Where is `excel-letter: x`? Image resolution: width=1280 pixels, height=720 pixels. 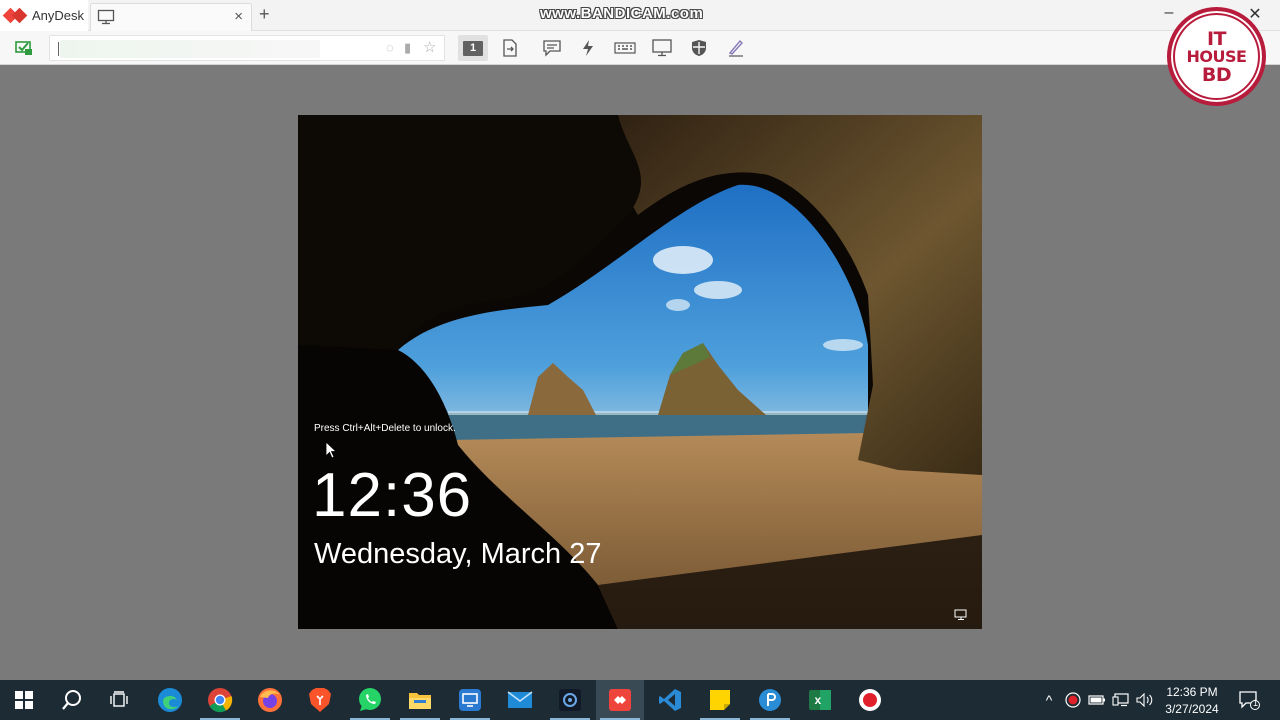 excel-letter: x is located at coordinates (818, 700).